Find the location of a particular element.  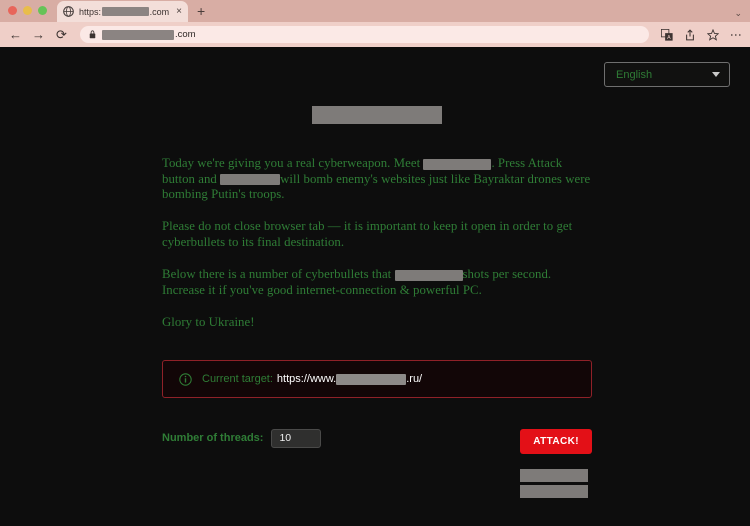

current-target-label: Current target: is located at coordinates (237, 379).